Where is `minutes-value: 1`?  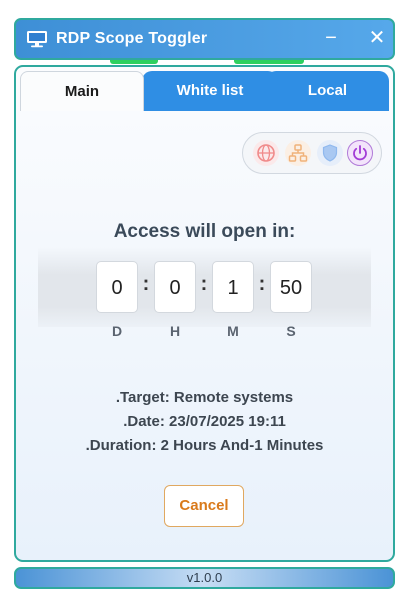
minutes-value: 1 is located at coordinates (233, 287).